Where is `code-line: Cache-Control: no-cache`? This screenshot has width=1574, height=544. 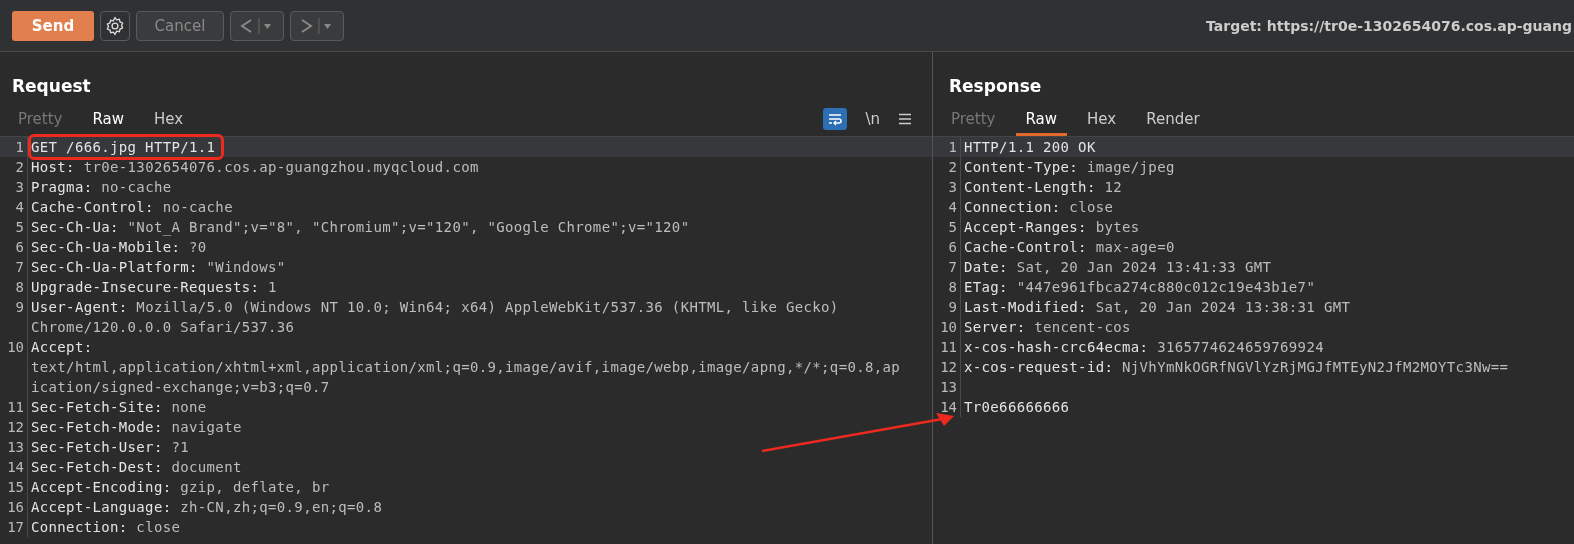
code-line: Cache-Control: no-cache is located at coordinates (132, 207).